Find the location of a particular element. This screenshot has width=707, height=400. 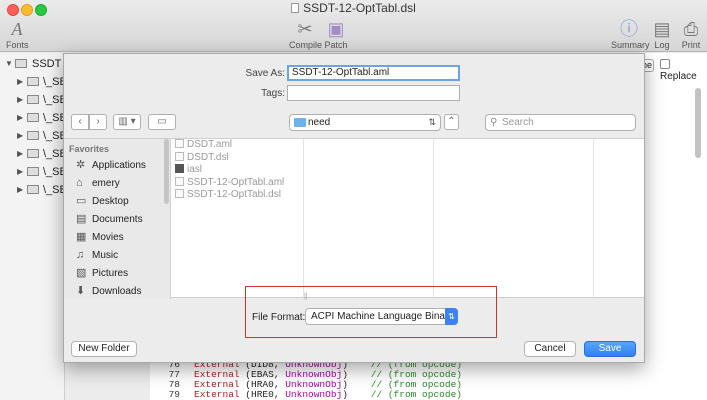

desktop-icon: ▭ is located at coordinates (81, 201).